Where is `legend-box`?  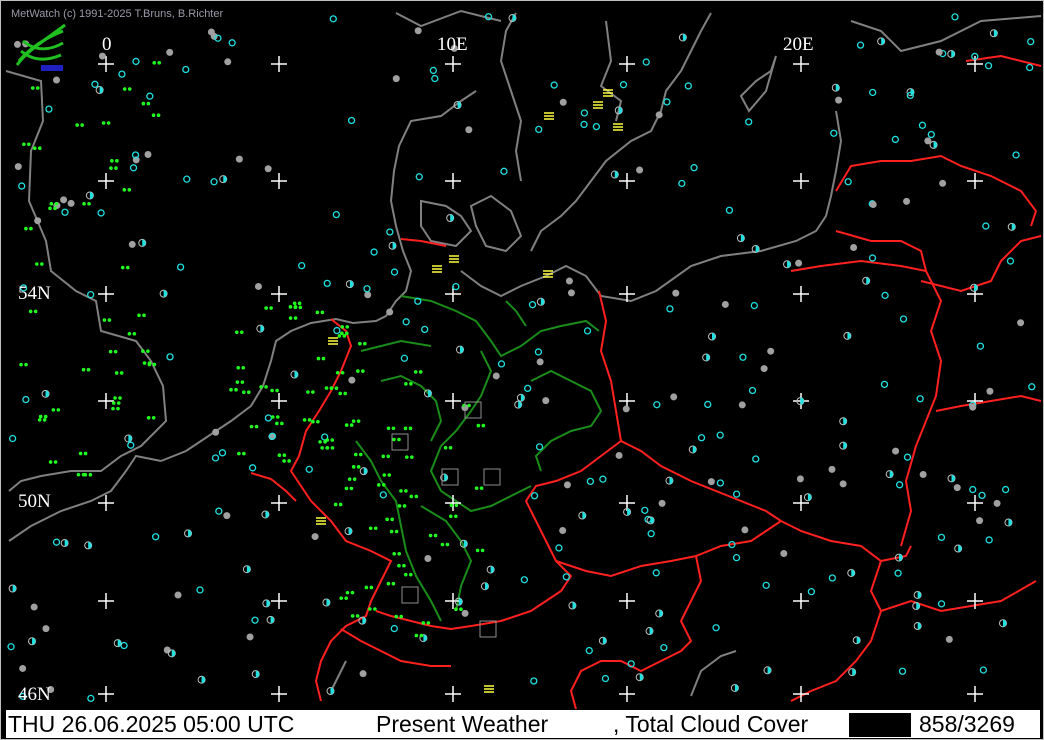 legend-box is located at coordinates (880, 725).